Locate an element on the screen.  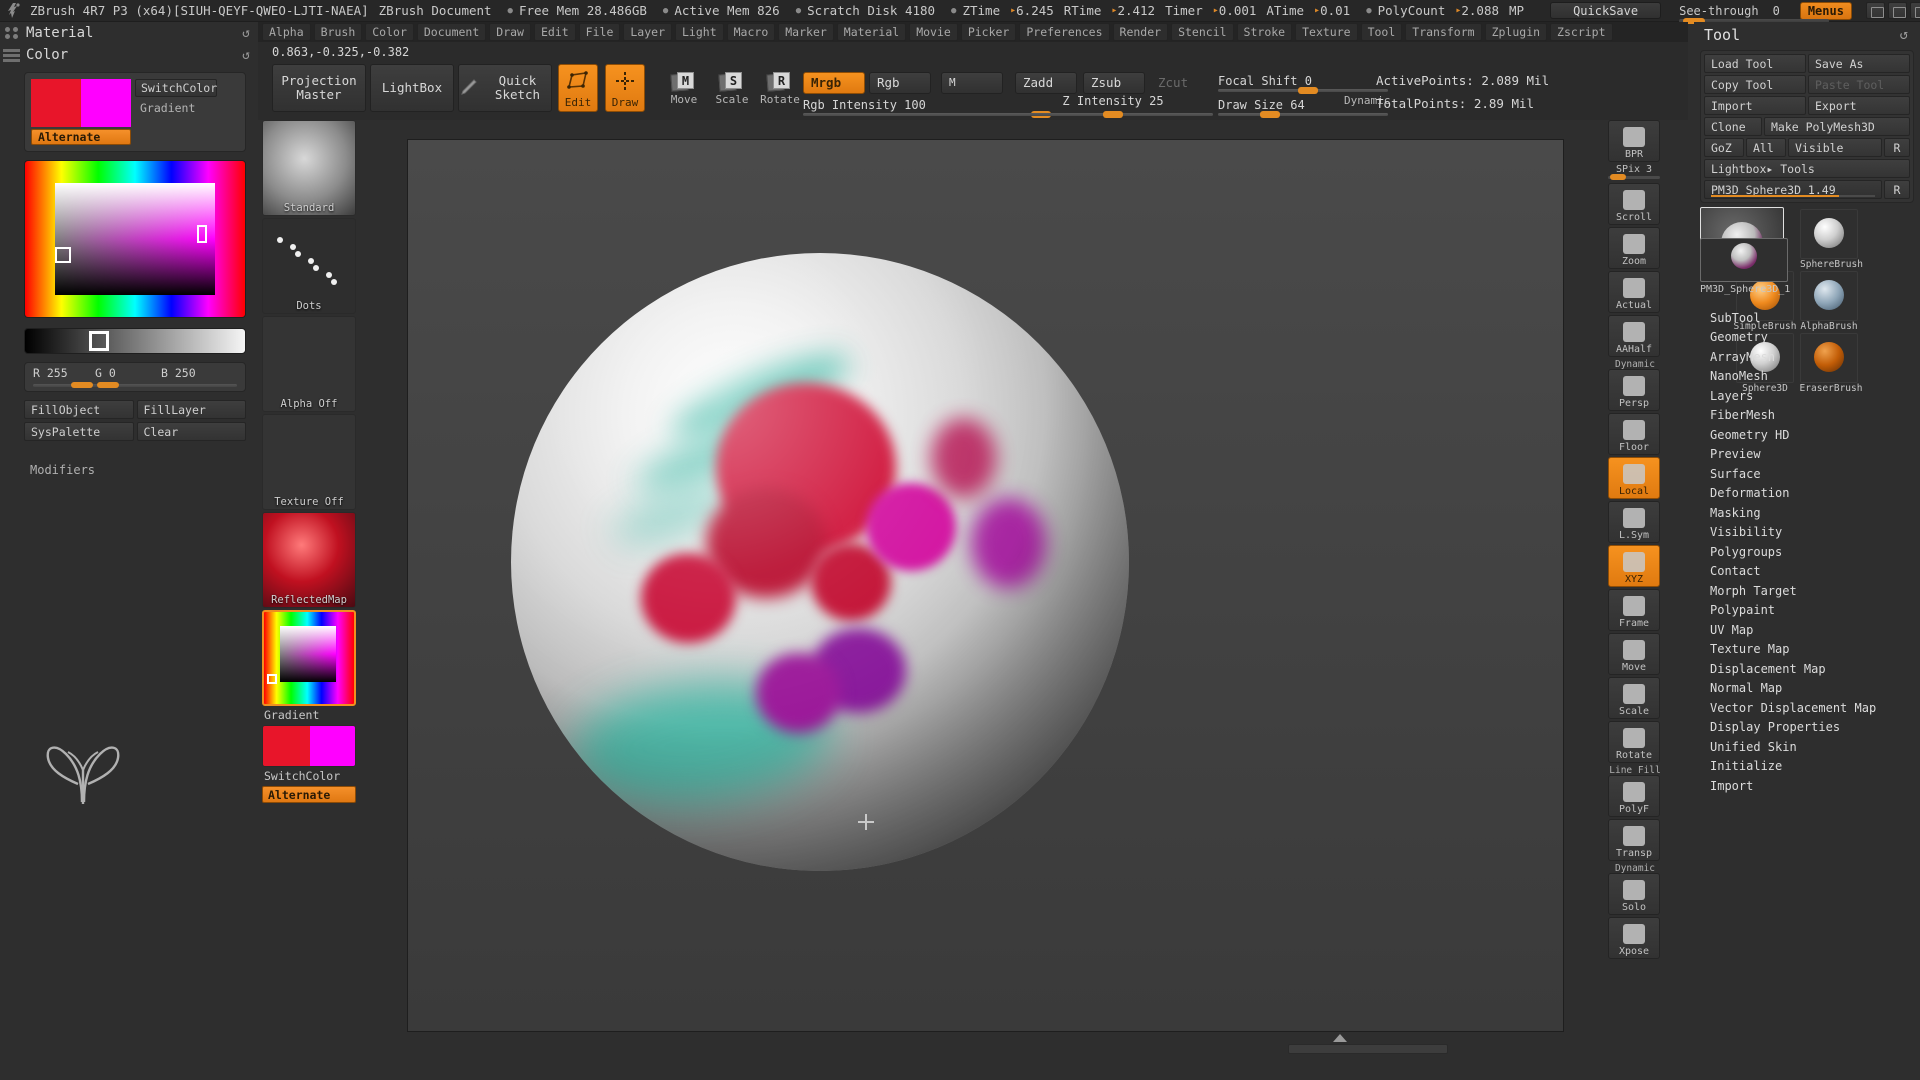
tool-section-geometry-hd: Geometry HD is located at coordinates (1807, 435).